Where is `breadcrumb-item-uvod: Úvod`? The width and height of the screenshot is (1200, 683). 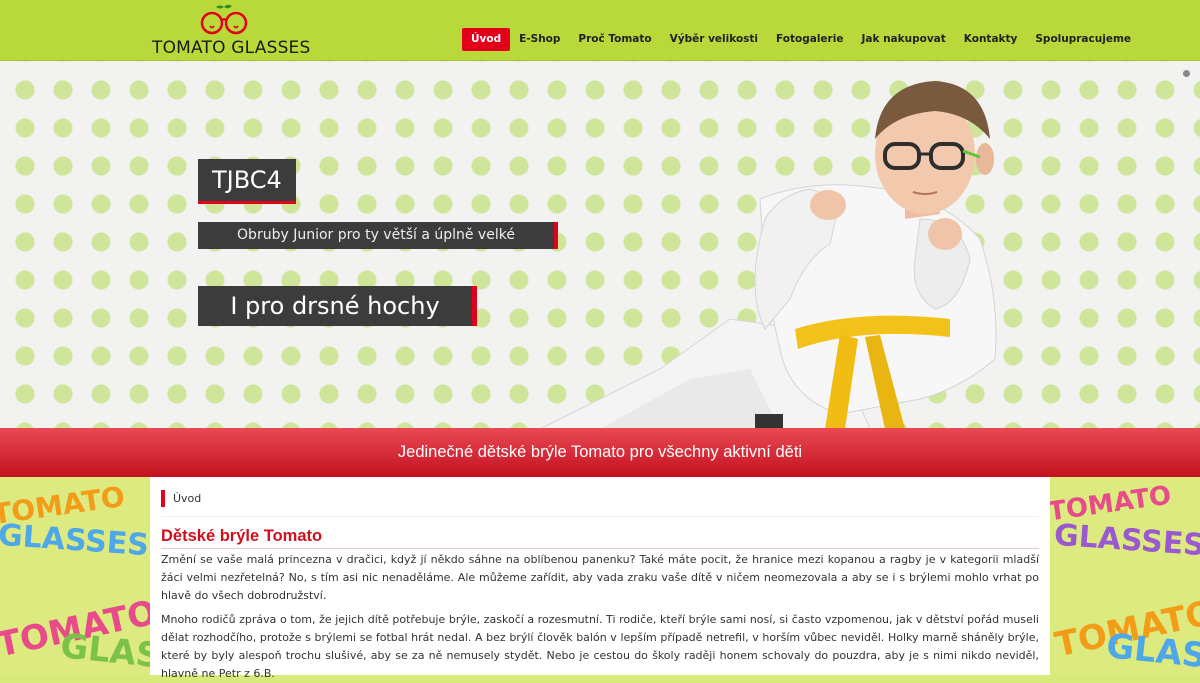 breadcrumb-item-uvod: Úvod is located at coordinates (187, 498).